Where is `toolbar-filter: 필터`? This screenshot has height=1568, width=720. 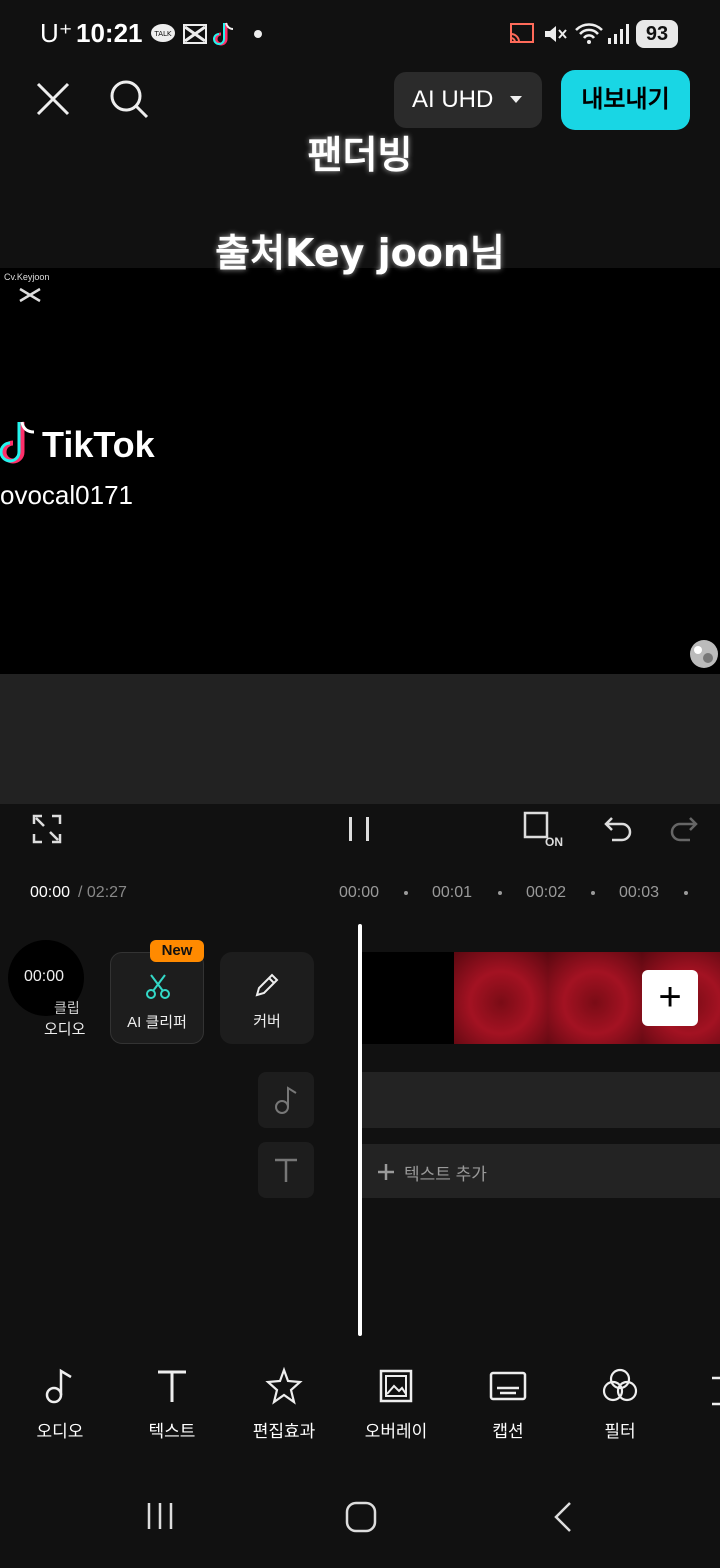
toolbar-filter: 필터 is located at coordinates (620, 1404).